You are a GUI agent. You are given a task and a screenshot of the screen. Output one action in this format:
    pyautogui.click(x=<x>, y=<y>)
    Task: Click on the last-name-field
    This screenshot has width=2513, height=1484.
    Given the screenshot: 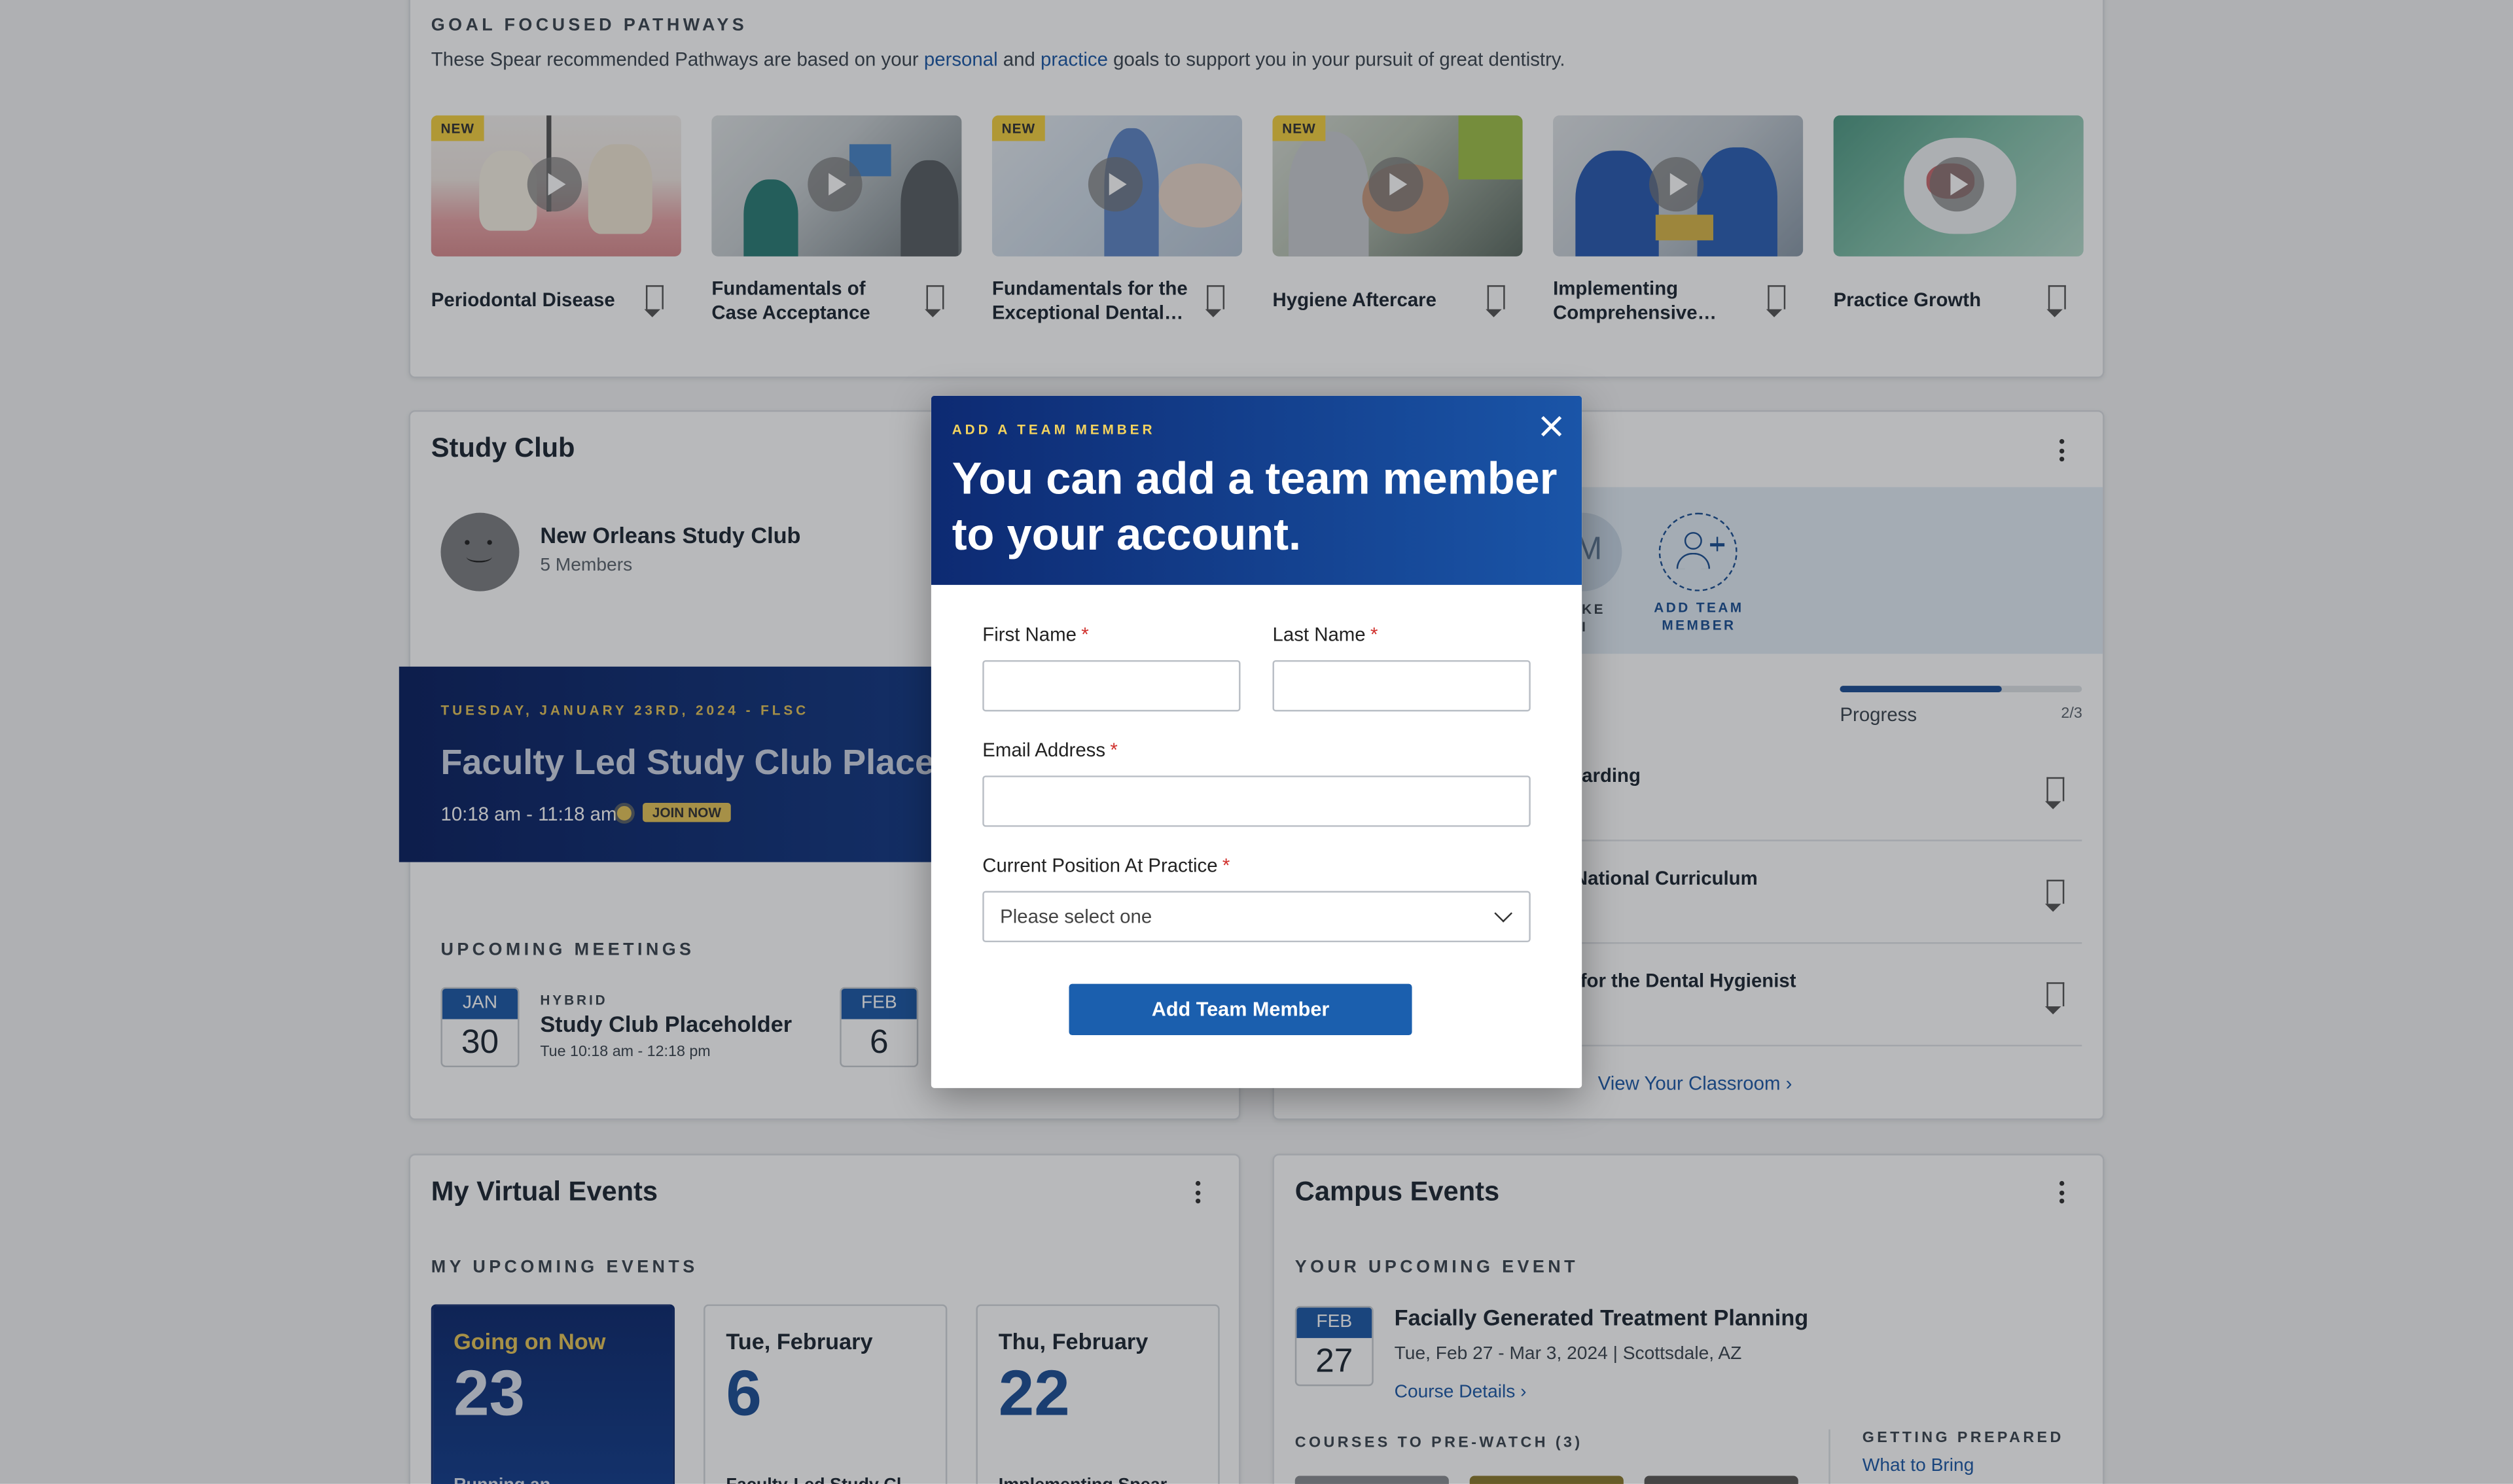 What is the action you would take?
    pyautogui.click(x=1401, y=686)
    